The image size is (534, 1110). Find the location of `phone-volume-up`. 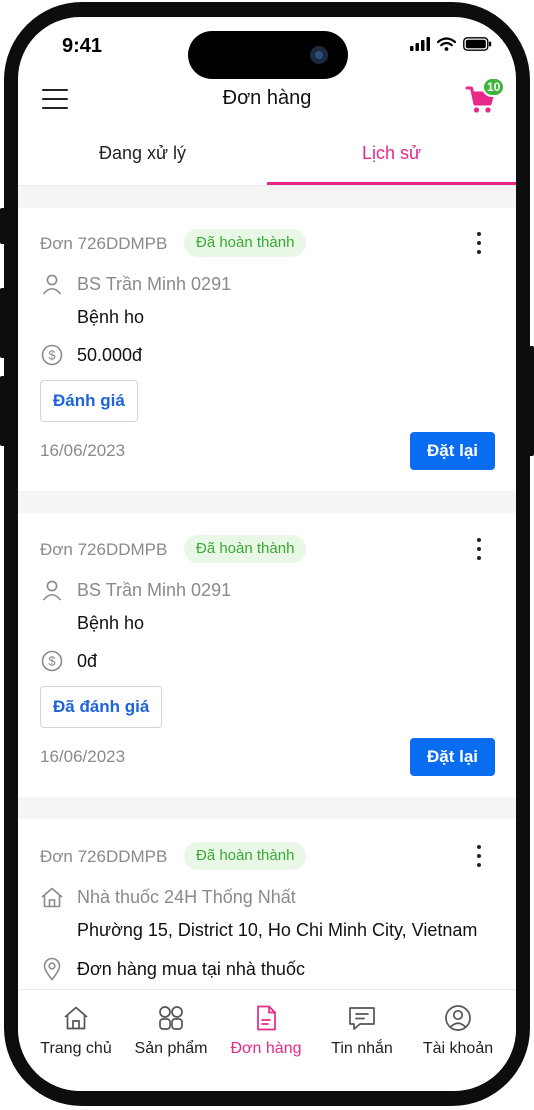

phone-volume-up is located at coordinates (3, 323).